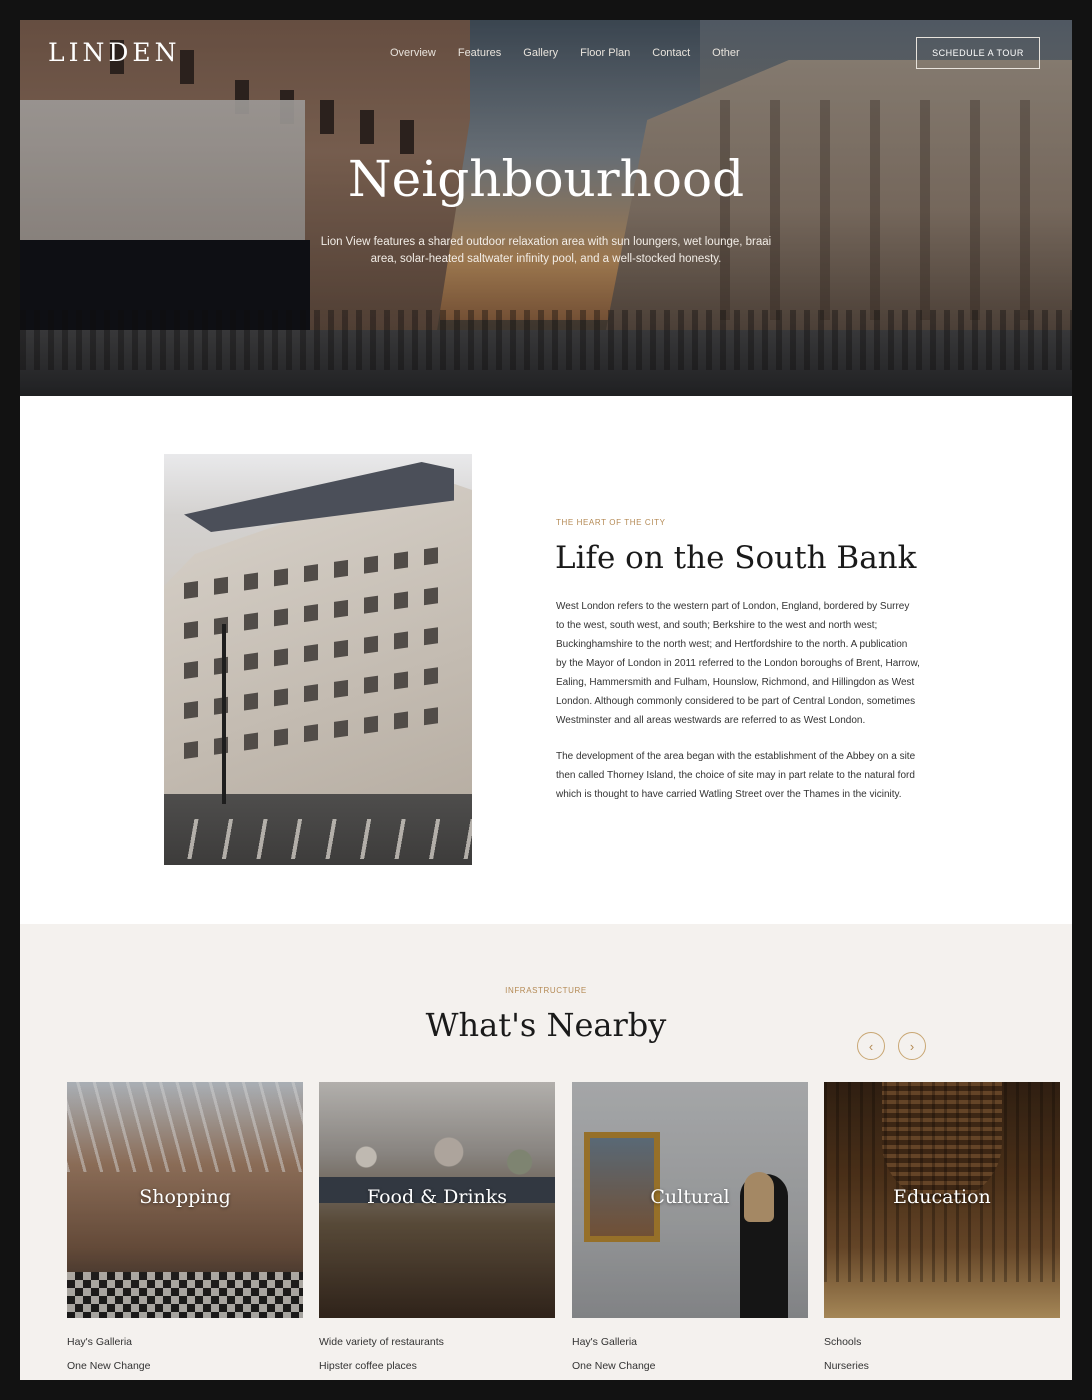  I want to click on card-label: Shopping, so click(185, 1197).